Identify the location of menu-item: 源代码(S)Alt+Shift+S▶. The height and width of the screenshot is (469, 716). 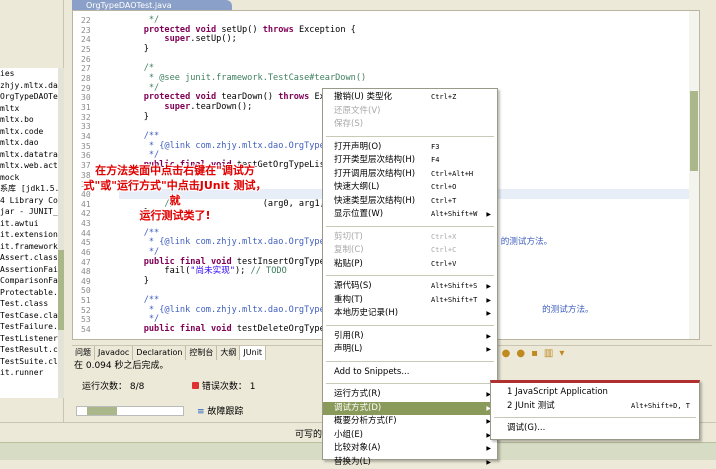
(410, 287).